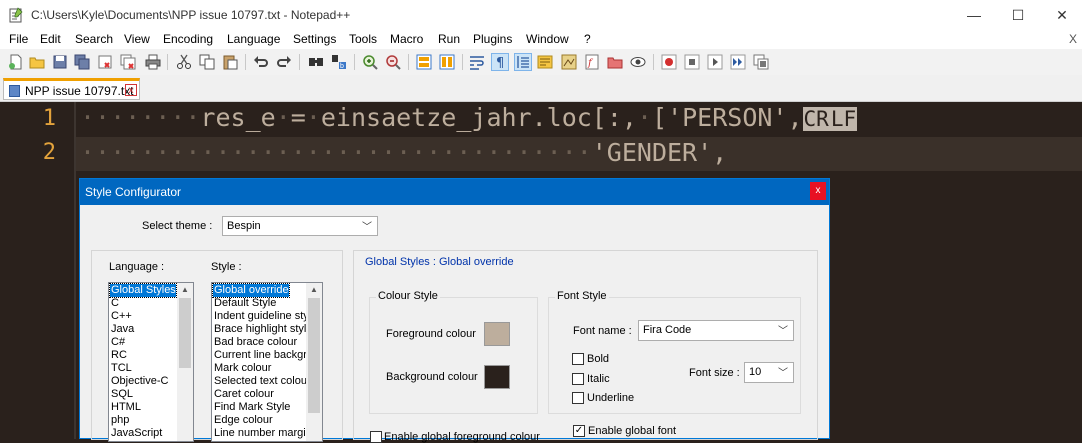  What do you see at coordinates (136, 433) in the screenshot?
I see `language-item: JavaScript` at bounding box center [136, 433].